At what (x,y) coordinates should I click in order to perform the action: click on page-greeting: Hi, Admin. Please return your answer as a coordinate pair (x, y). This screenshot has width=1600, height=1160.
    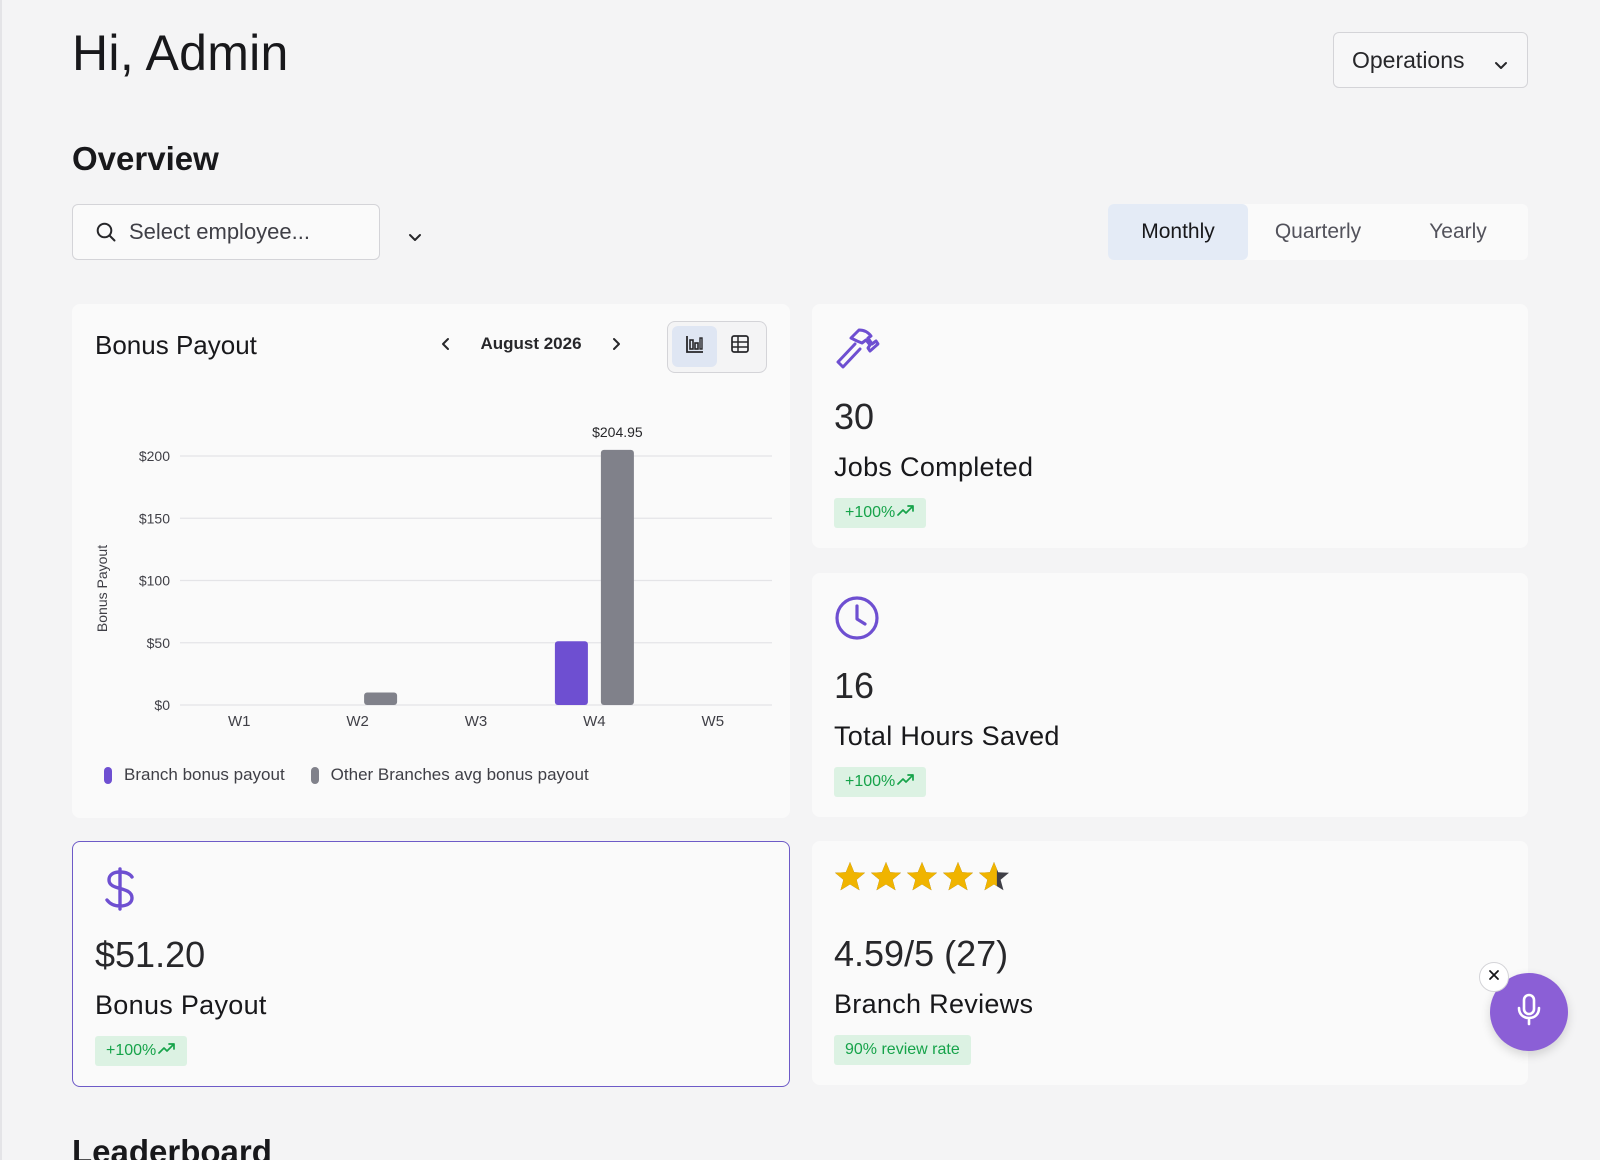
    Looking at the image, I should click on (180, 53).